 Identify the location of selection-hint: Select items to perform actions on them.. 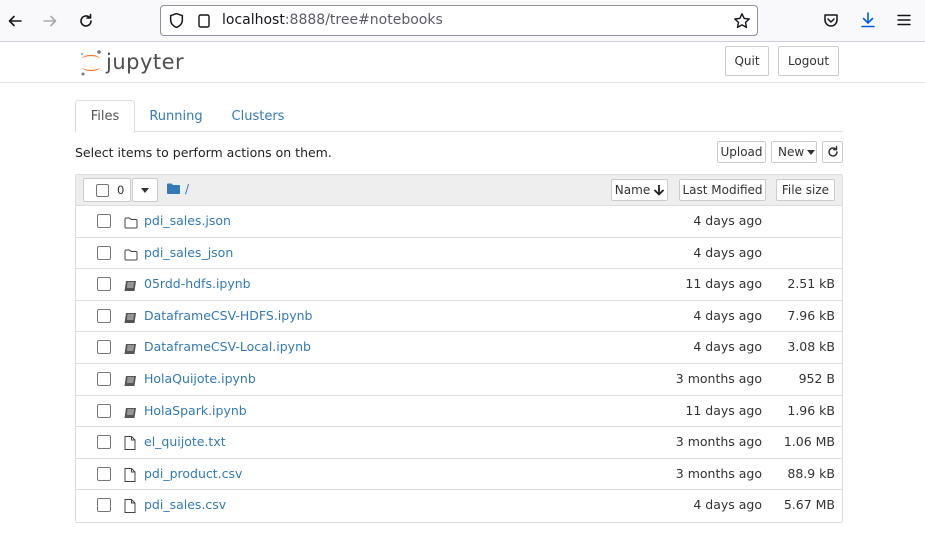
(203, 152).